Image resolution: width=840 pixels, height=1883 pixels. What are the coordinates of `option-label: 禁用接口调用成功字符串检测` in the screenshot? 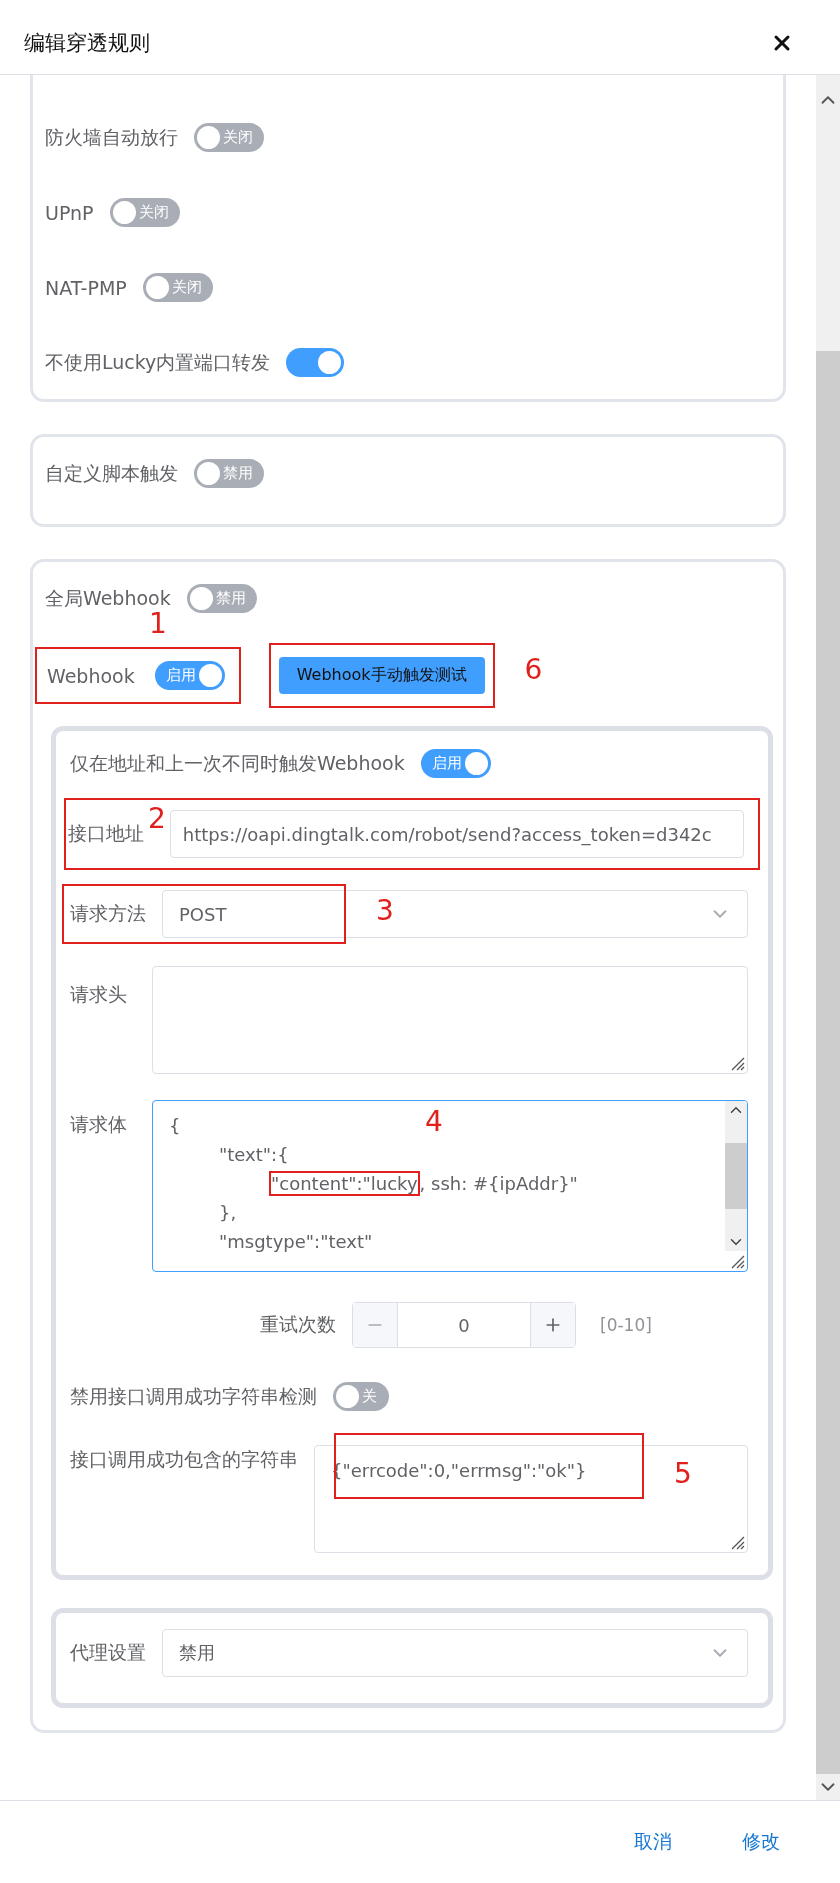 It's located at (193, 1396).